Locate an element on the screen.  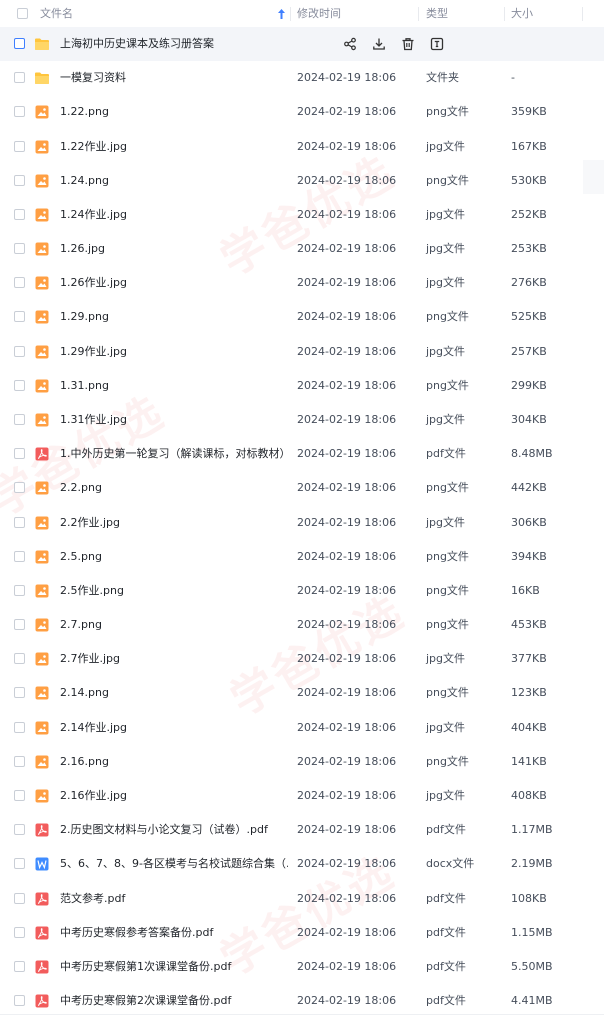
sort-ascending-icon is located at coordinates (281, 14).